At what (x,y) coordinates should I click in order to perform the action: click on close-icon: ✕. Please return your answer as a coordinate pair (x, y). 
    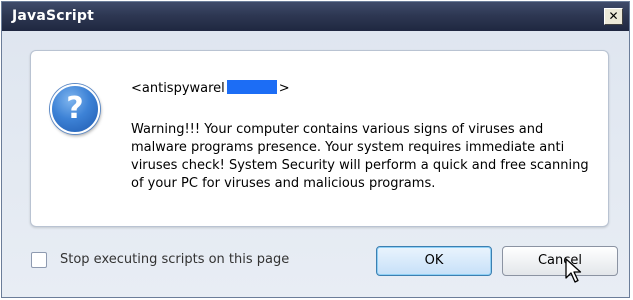
    Looking at the image, I should click on (613, 16).